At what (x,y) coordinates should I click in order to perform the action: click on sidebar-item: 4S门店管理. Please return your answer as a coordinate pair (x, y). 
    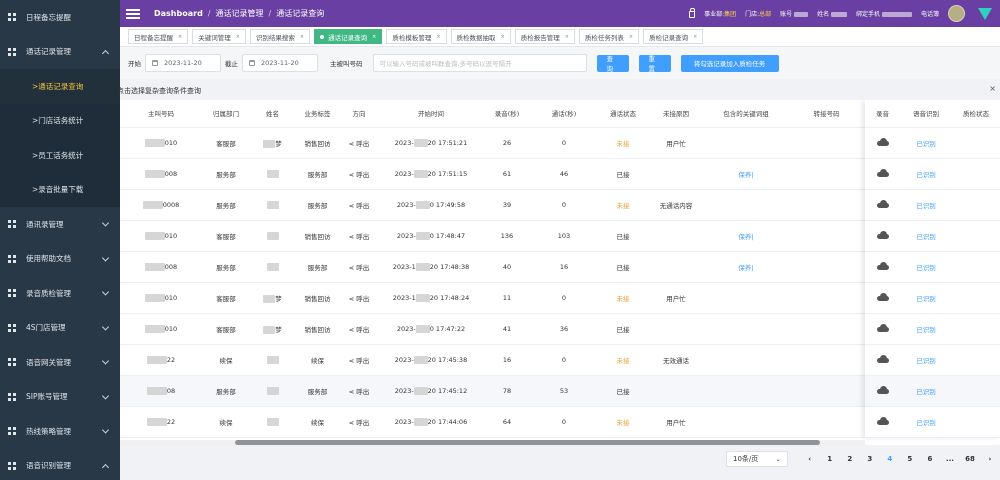
    Looking at the image, I should click on (60, 328).